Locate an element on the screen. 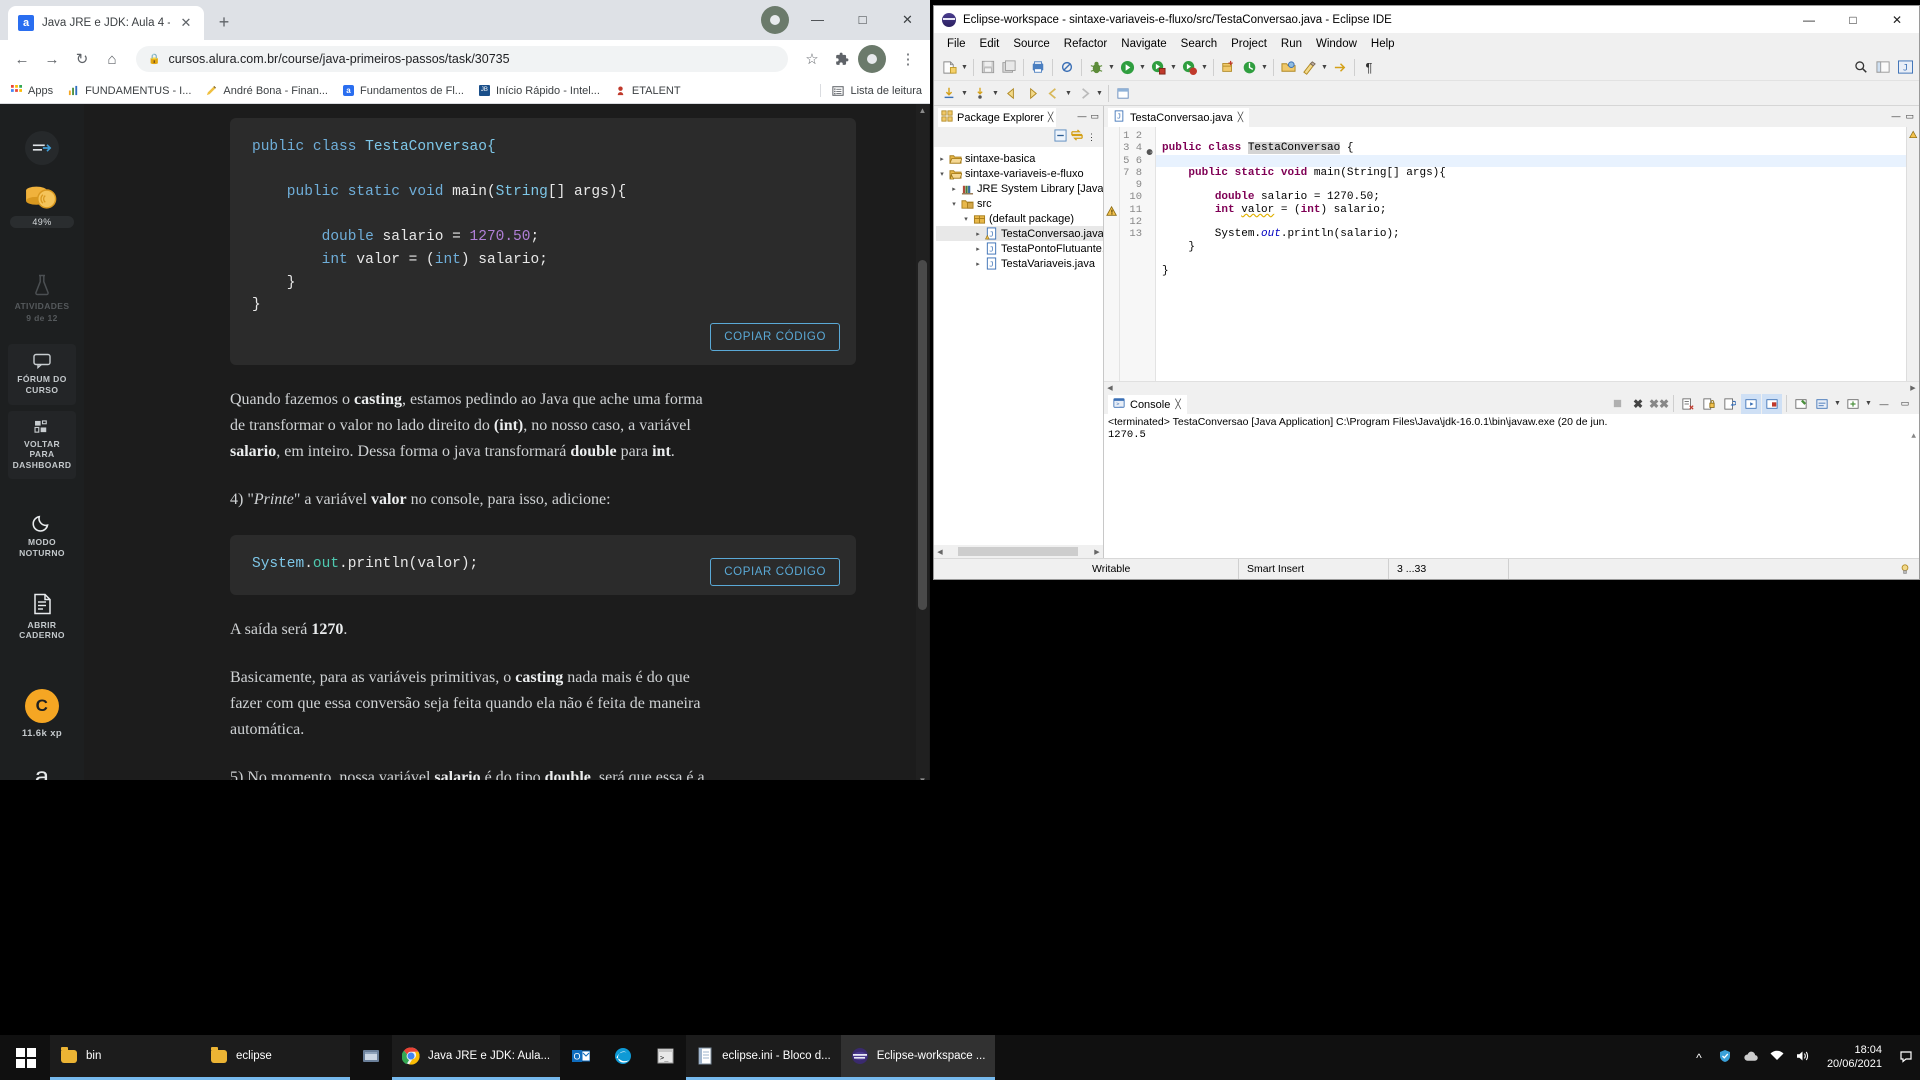 This screenshot has width=1920, height=1080. browser-tab: a Java JRE e JDK: Aula 4 - Atividade ✕ is located at coordinates (106, 23).